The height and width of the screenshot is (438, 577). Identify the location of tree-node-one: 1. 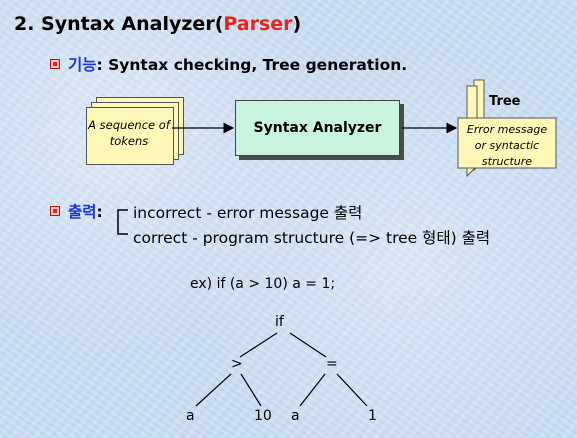
(372, 416).